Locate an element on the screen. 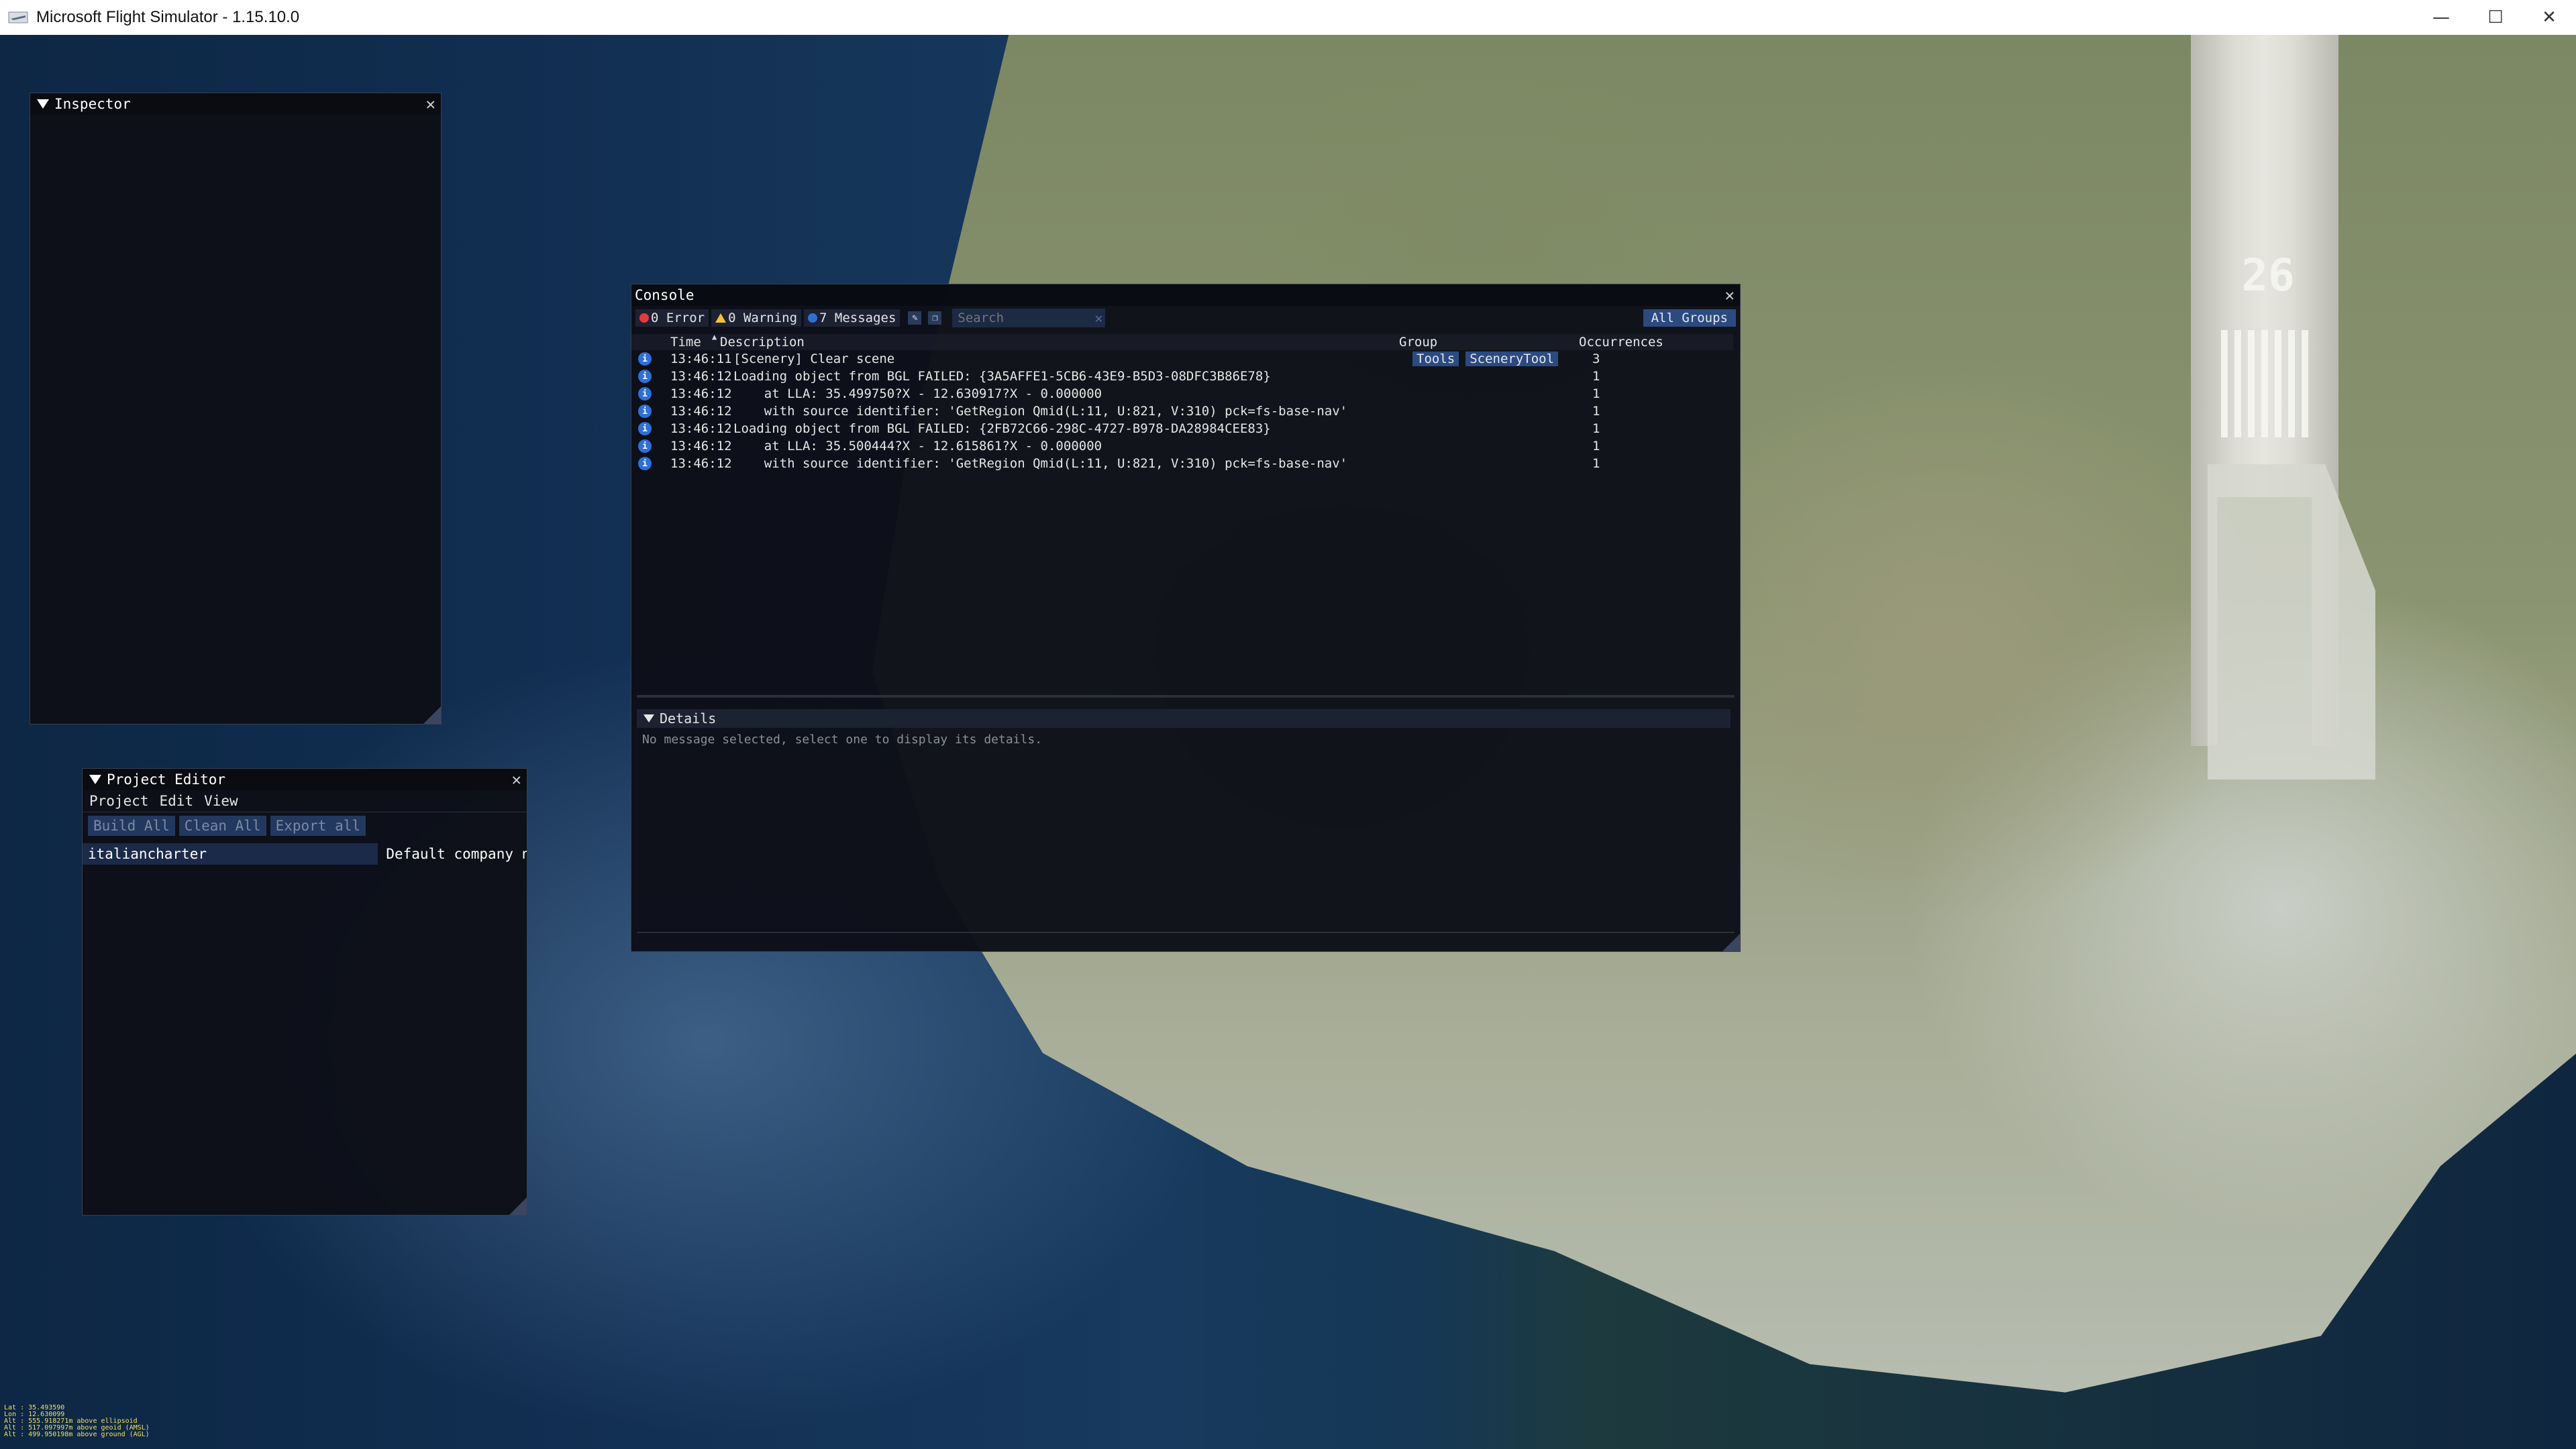 The image size is (2576, 1449). menu-view: View is located at coordinates (221, 801).